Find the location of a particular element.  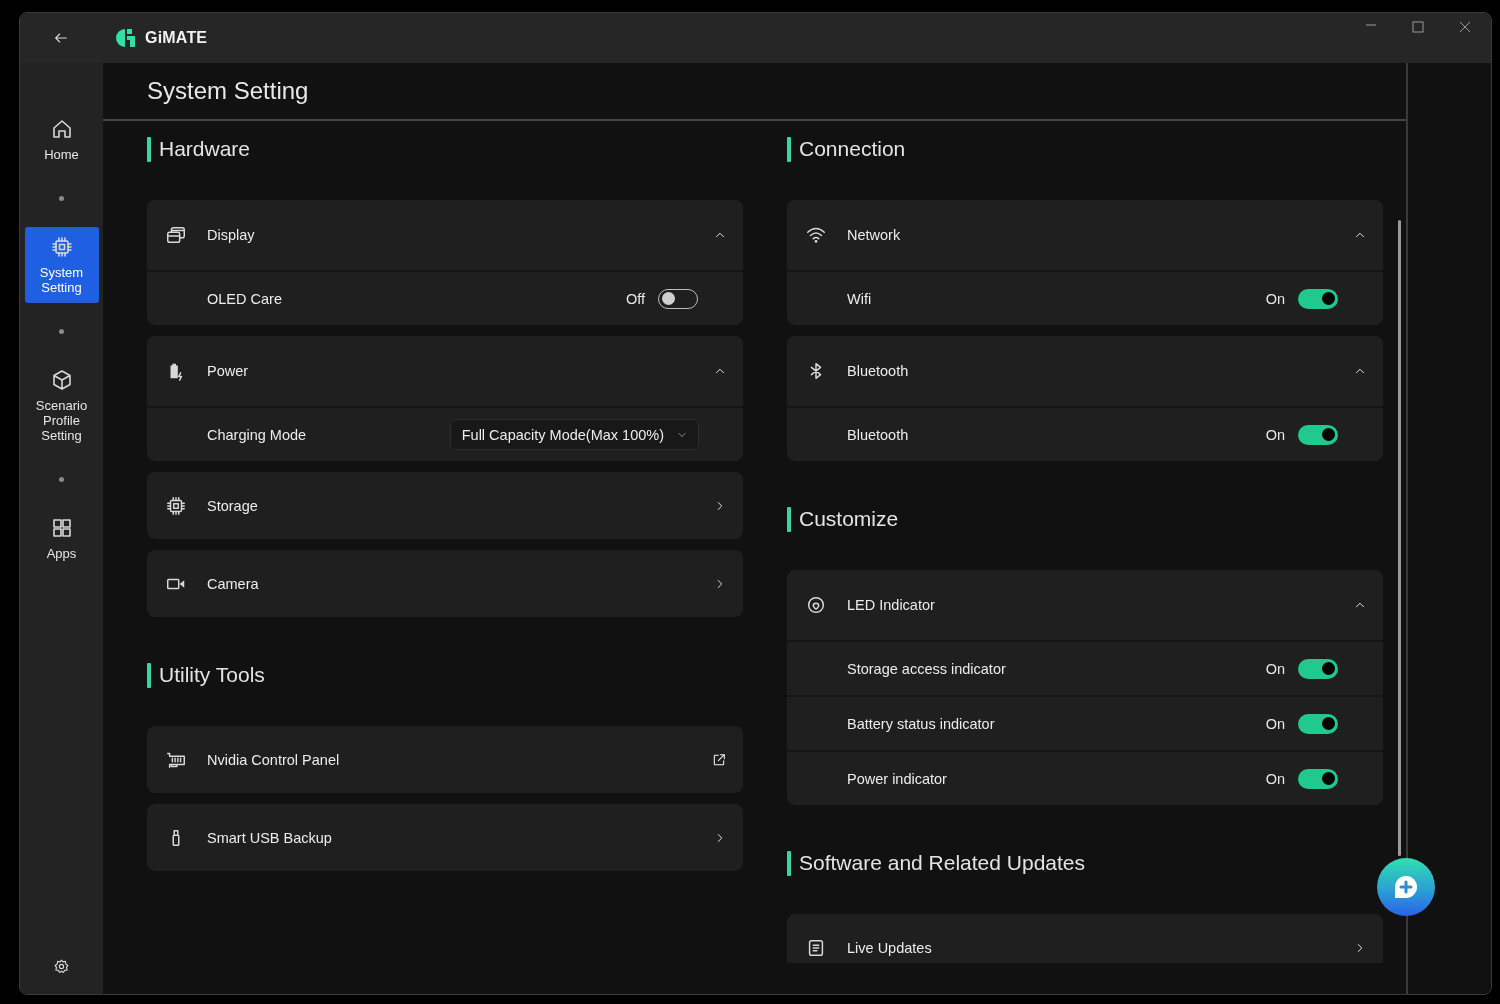

light-icon is located at coordinates (816, 605).